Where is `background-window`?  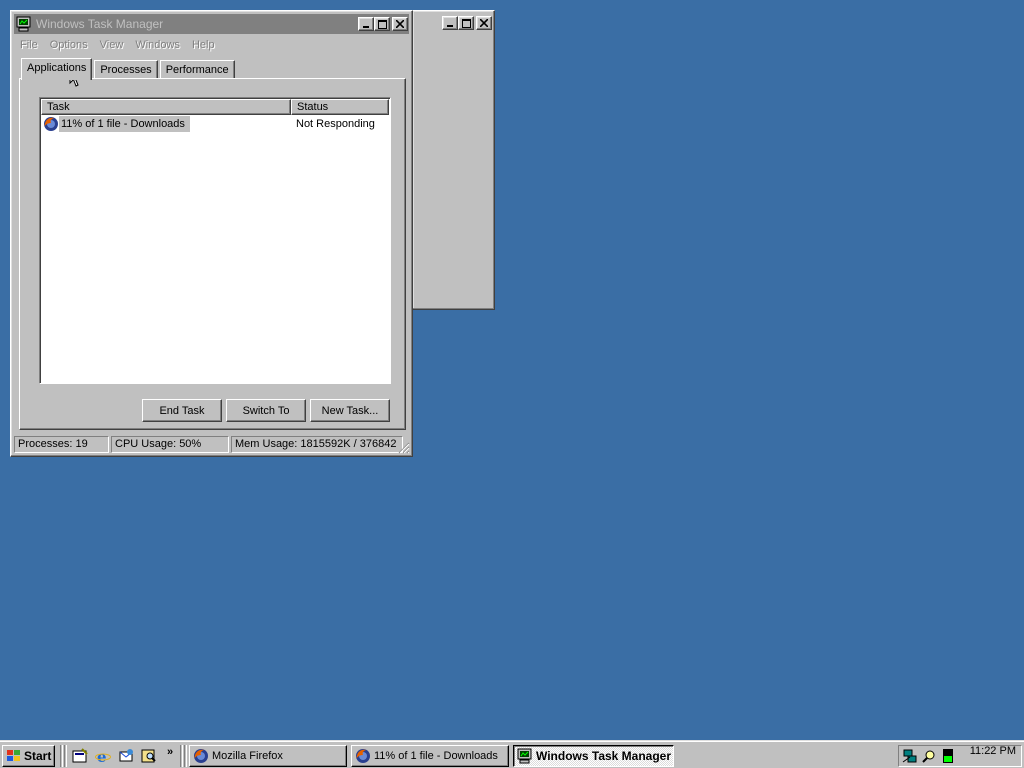
background-window is located at coordinates (453, 160).